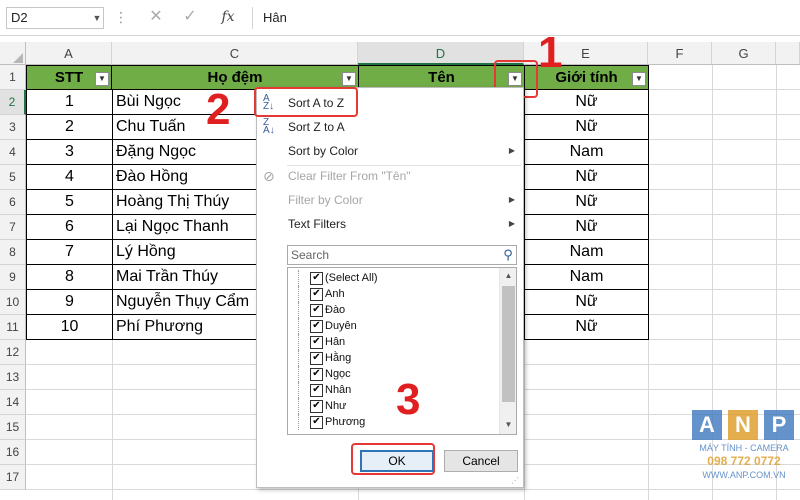 The image size is (800, 500). What do you see at coordinates (508, 344) in the screenshot?
I see `scroll-thumb` at bounding box center [508, 344].